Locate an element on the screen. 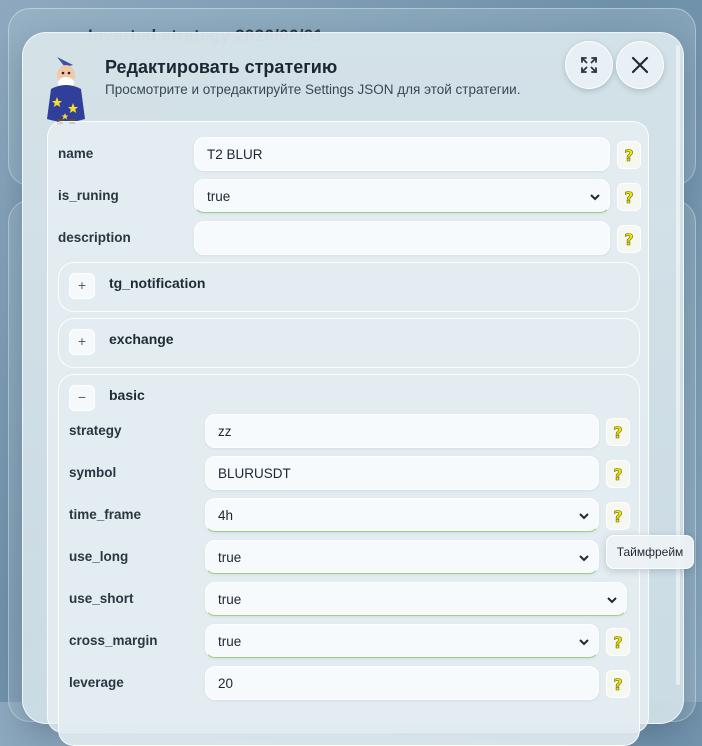  strategy-help-button: ? is located at coordinates (618, 432).